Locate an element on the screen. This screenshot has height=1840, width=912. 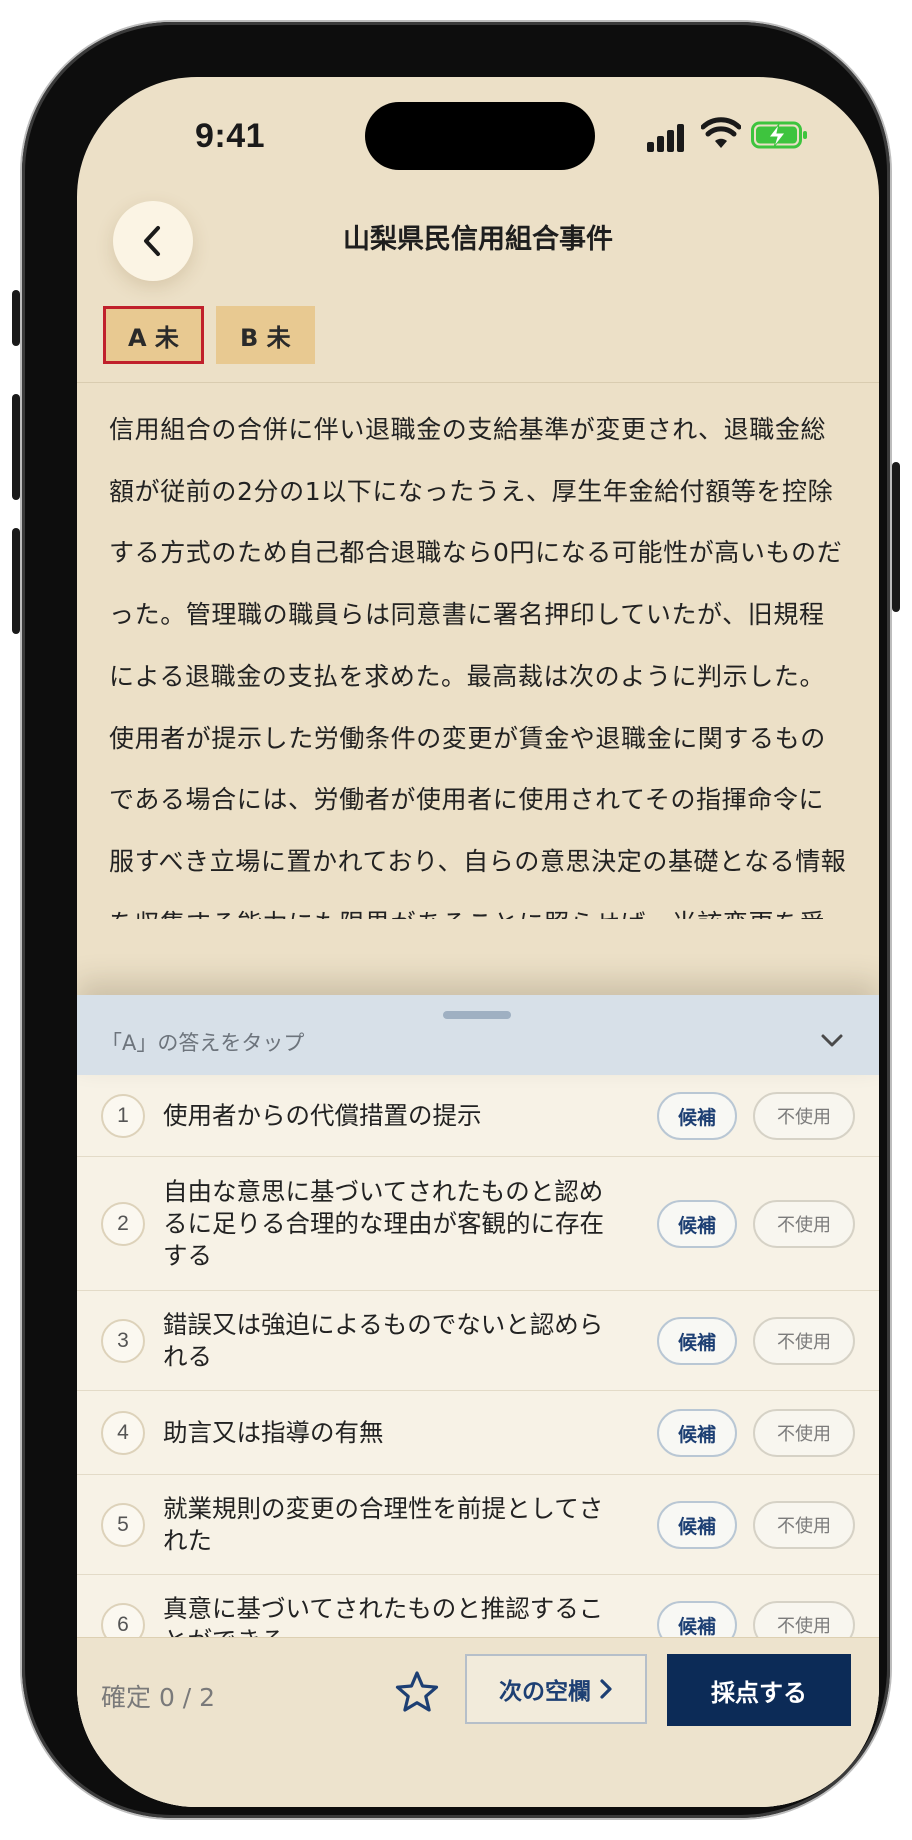
choice-row-5: 5 就業規則の変更の合理性を前提としてされた 候補 不使用 is located at coordinates (478, 1525).